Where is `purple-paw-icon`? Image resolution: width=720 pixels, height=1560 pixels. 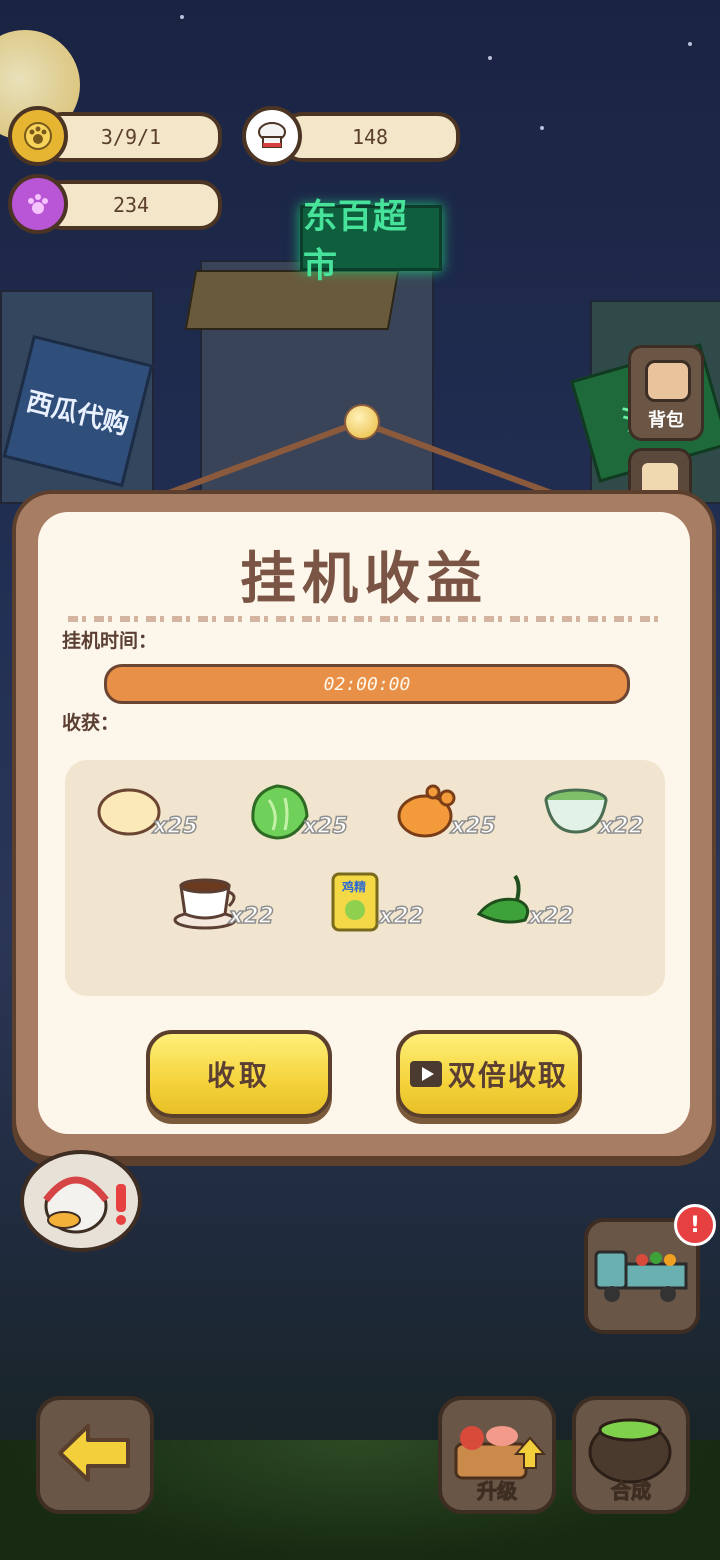 purple-paw-icon is located at coordinates (38, 204).